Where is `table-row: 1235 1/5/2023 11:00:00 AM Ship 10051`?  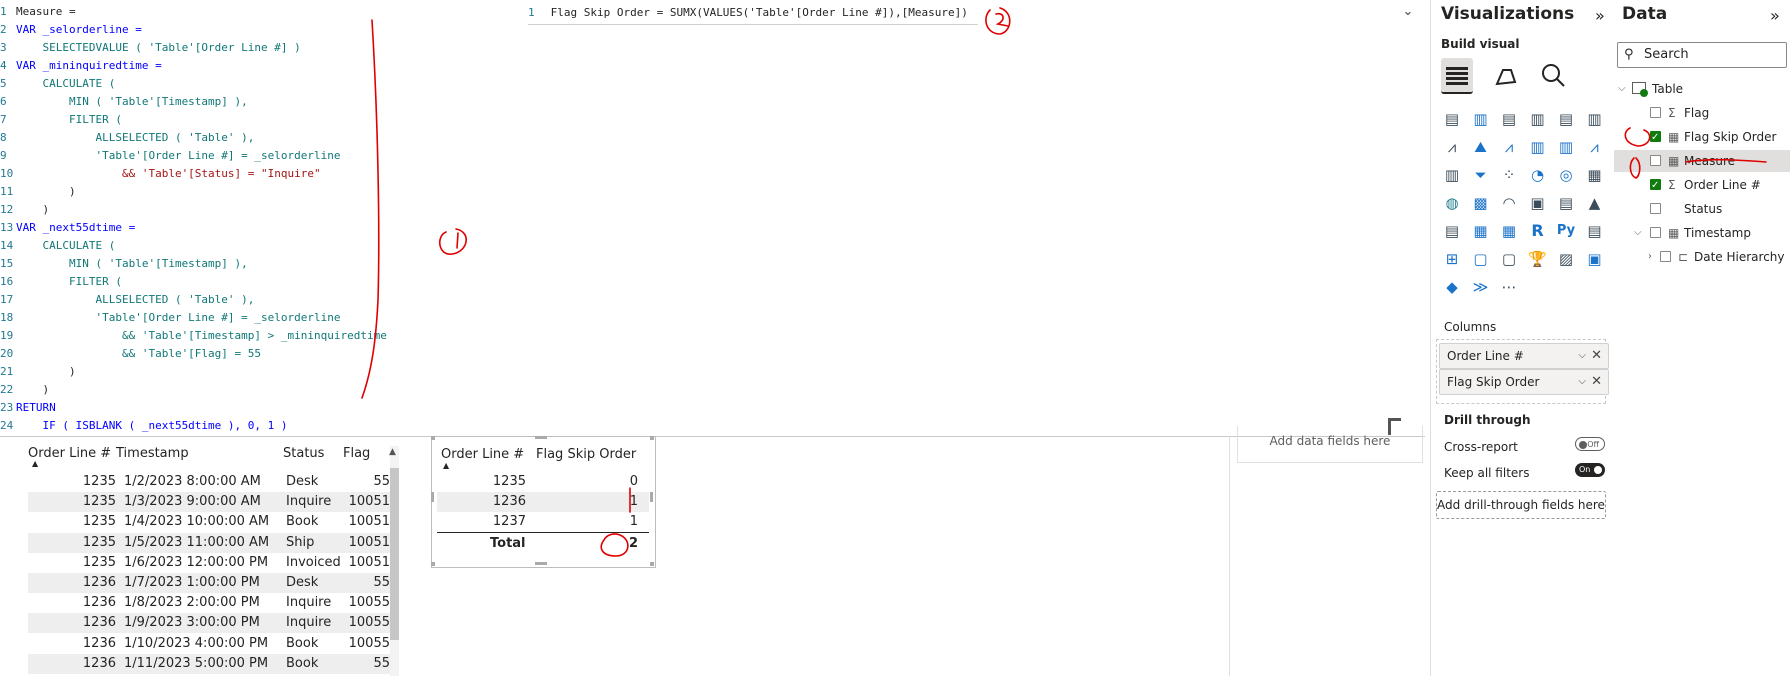 table-row: 1235 1/5/2023 11:00:00 AM Ship 10051 is located at coordinates (210, 542).